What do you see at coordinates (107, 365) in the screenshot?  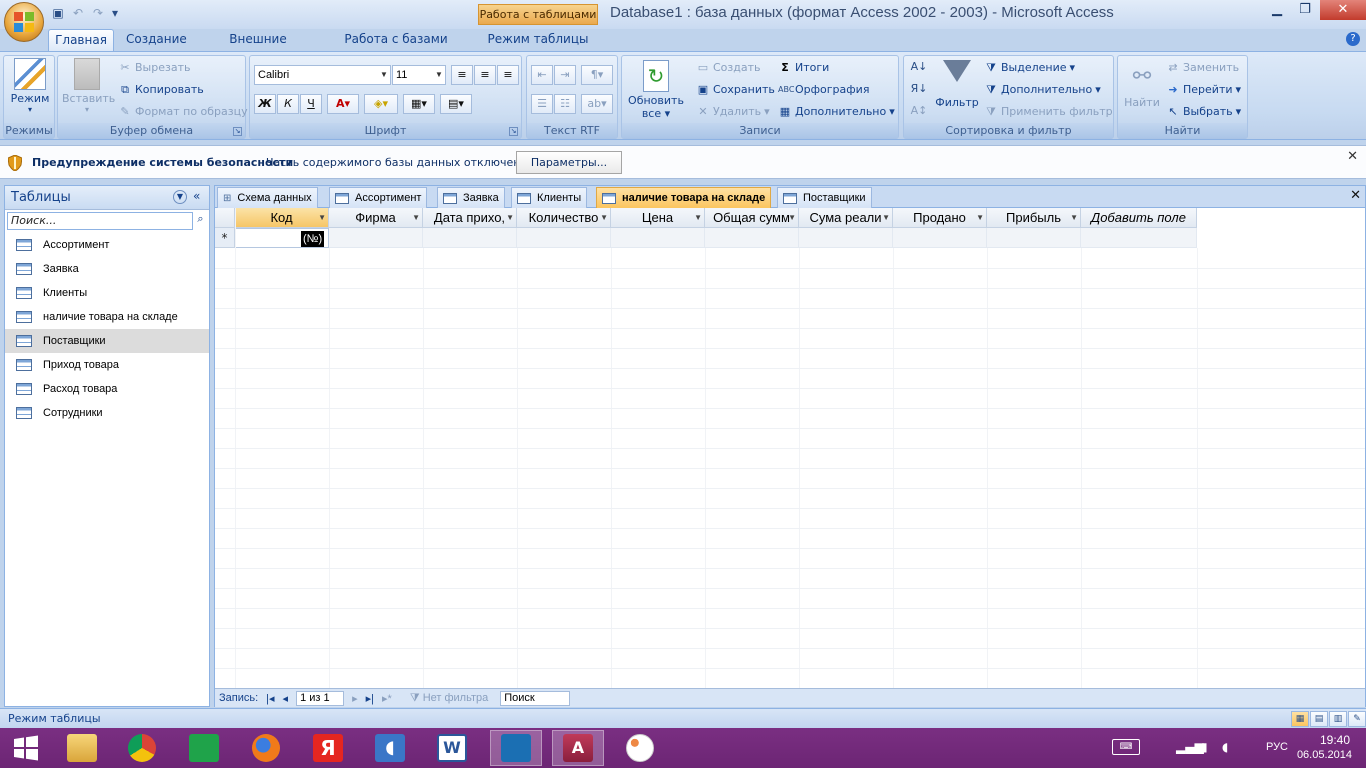 I see `nav-item-incoming: Приход товара` at bounding box center [107, 365].